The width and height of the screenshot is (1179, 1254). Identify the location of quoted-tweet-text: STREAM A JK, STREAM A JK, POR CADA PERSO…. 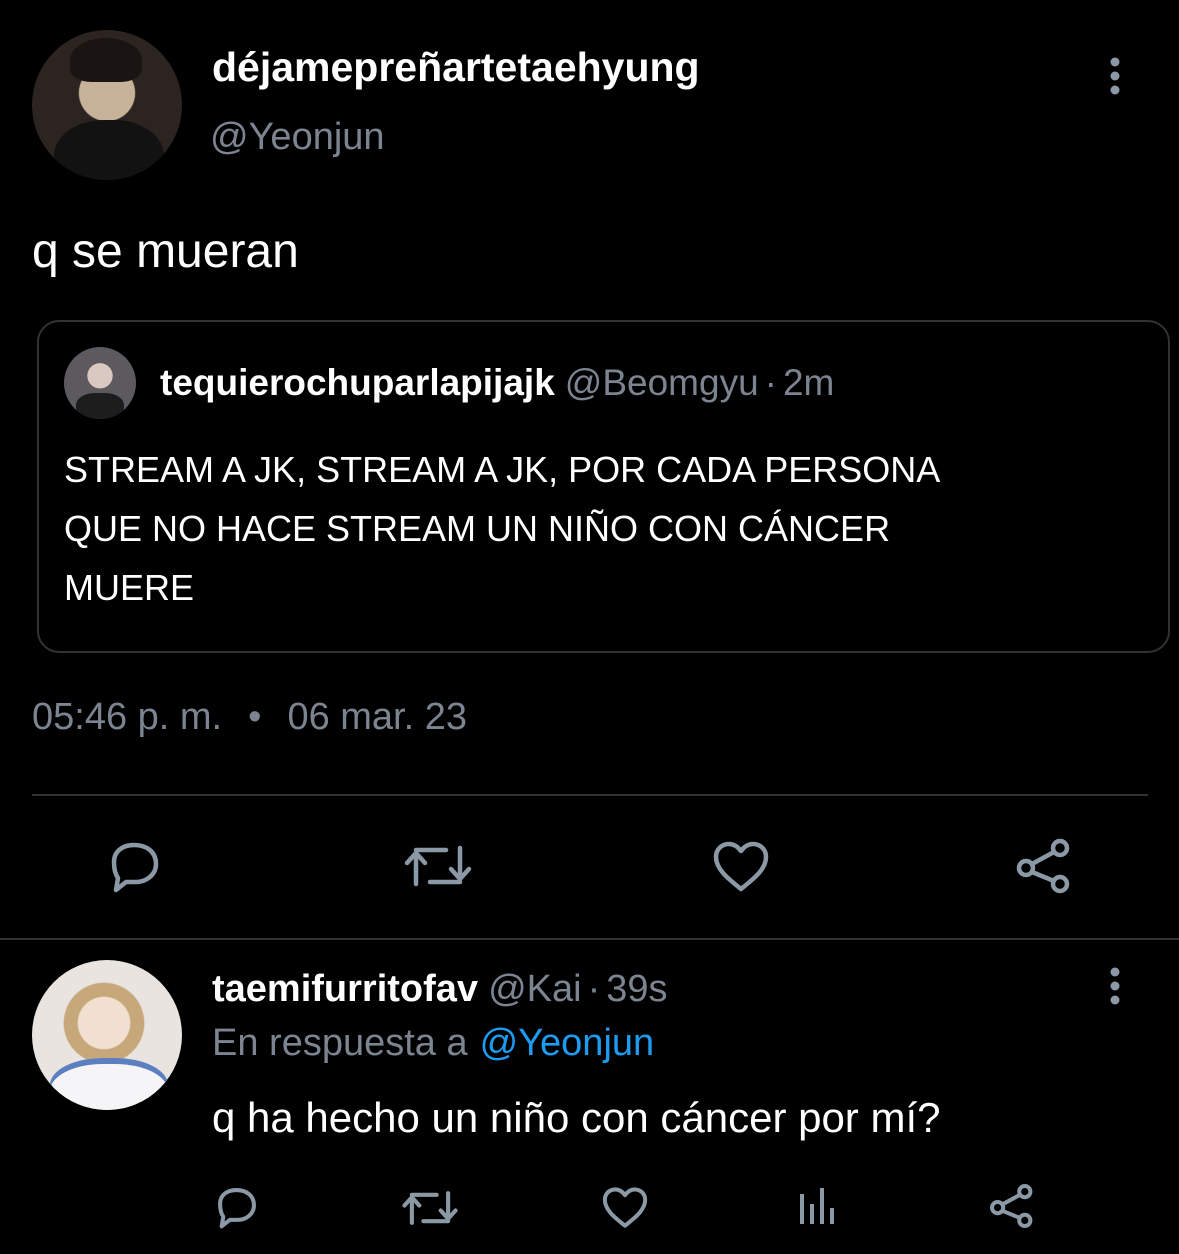
(502, 528).